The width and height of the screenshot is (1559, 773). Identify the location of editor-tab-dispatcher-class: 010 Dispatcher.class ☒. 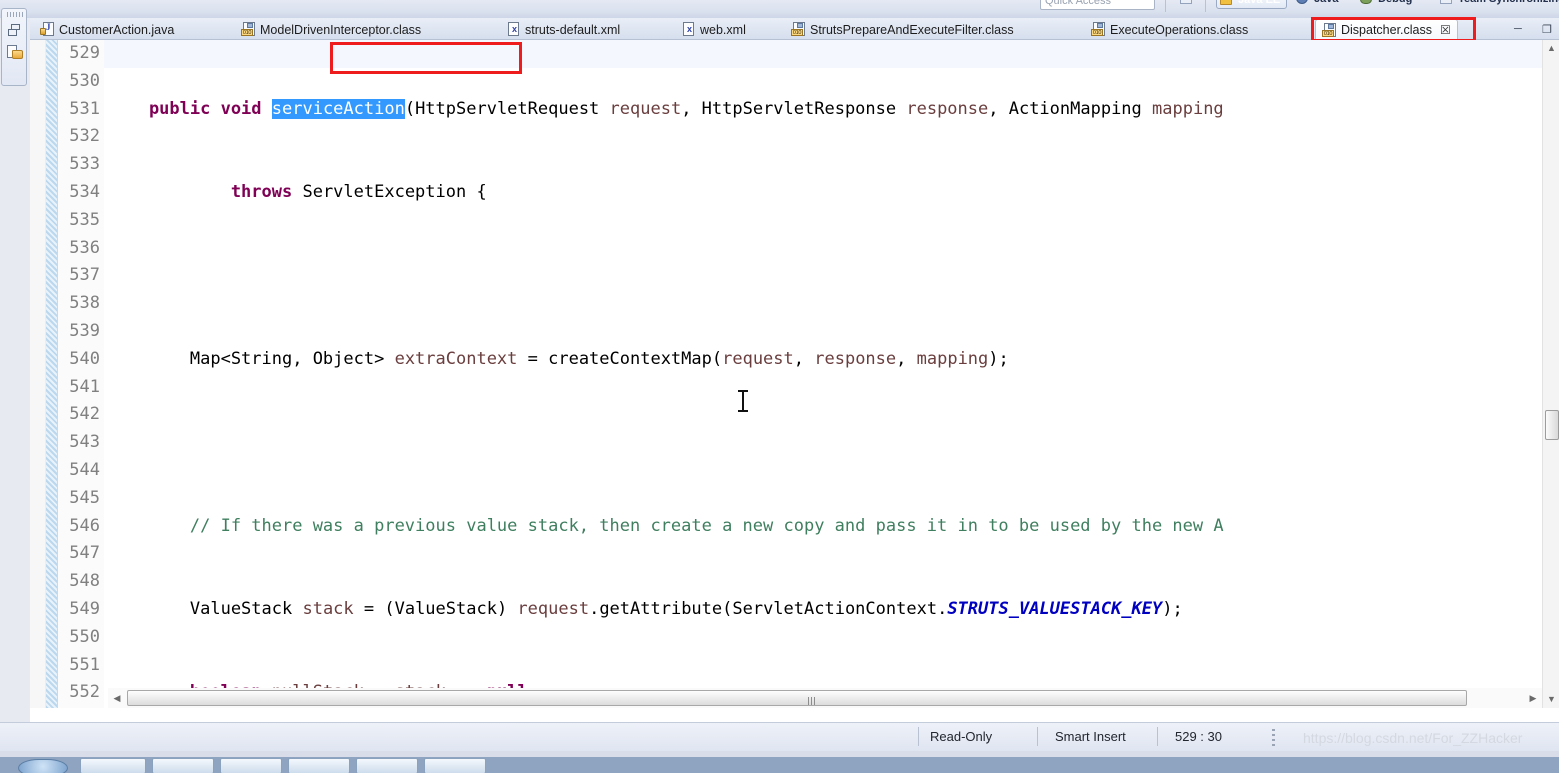
(1386, 29).